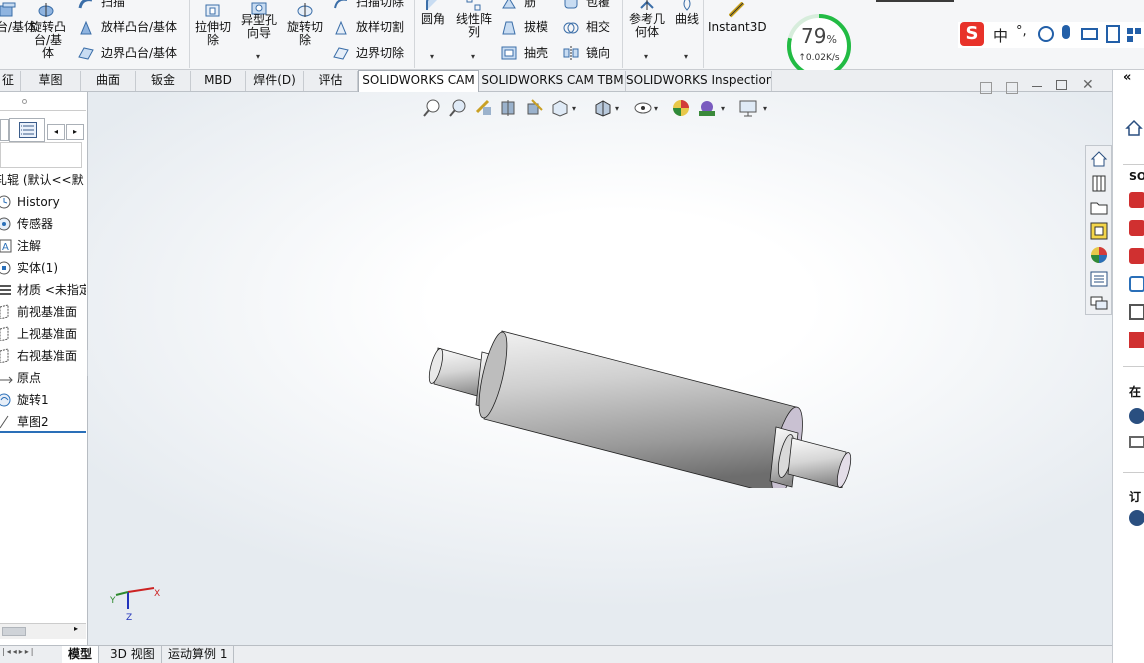 The height and width of the screenshot is (663, 1144). What do you see at coordinates (646, 56) in the screenshot?
I see `ref-geometry-dropdown-icon: ▾` at bounding box center [646, 56].